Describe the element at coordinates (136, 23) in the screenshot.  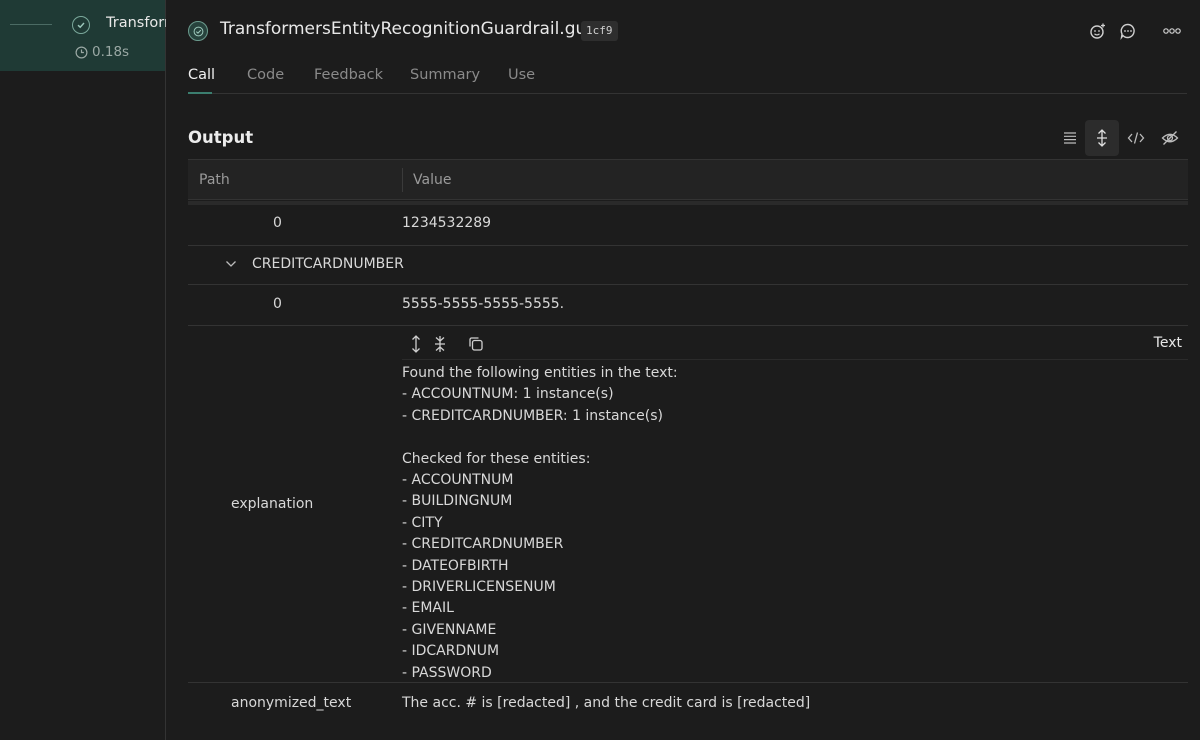
I see `trace-item-name: Transformers` at that location.